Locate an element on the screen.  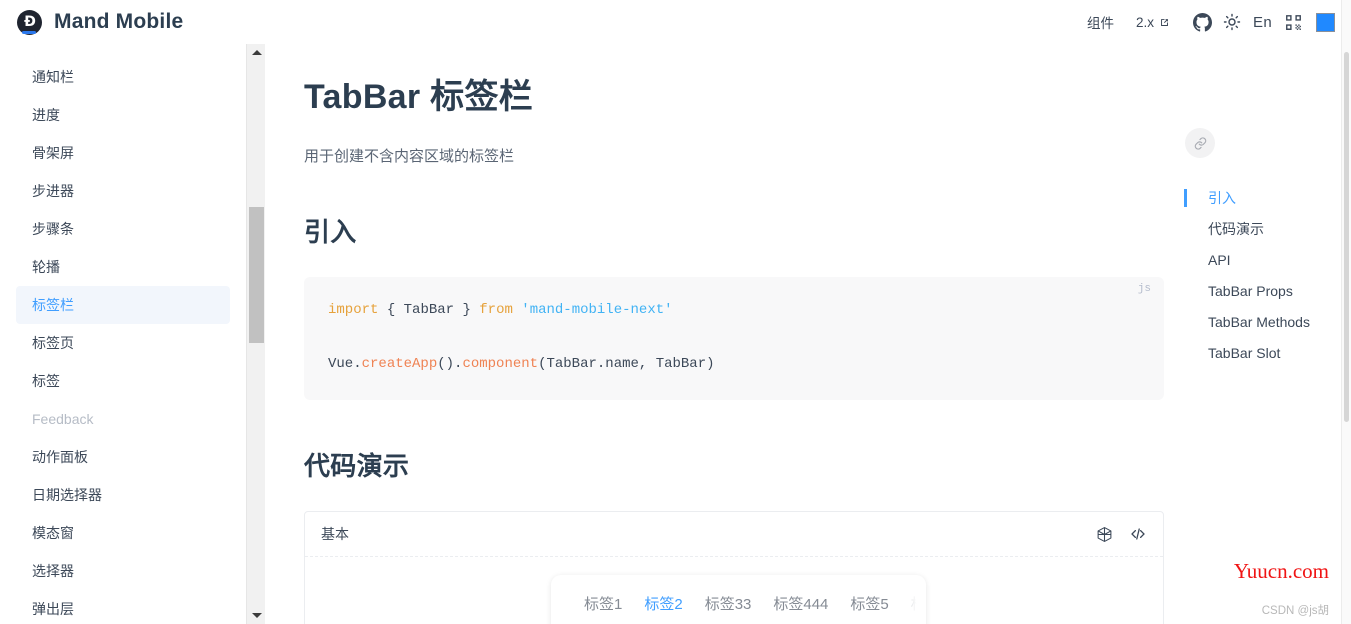
toc-item-1: 代码演示 is located at coordinates (1257, 228).